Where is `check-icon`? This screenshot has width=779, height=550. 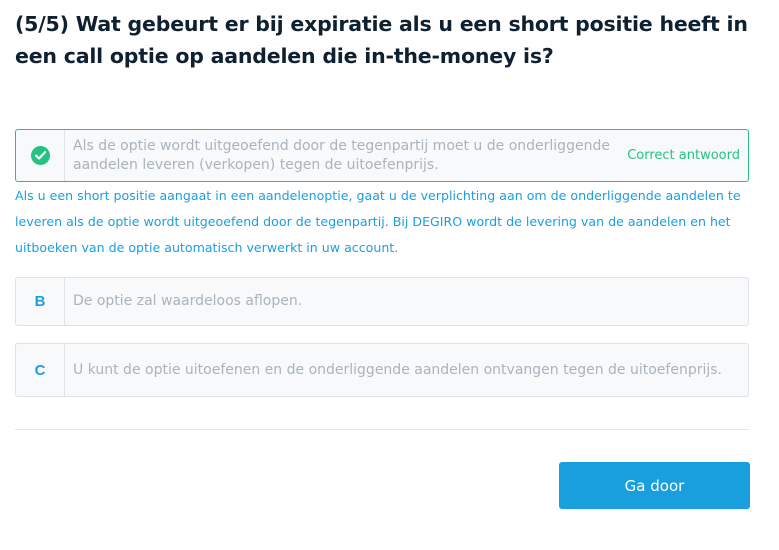 check-icon is located at coordinates (40, 155).